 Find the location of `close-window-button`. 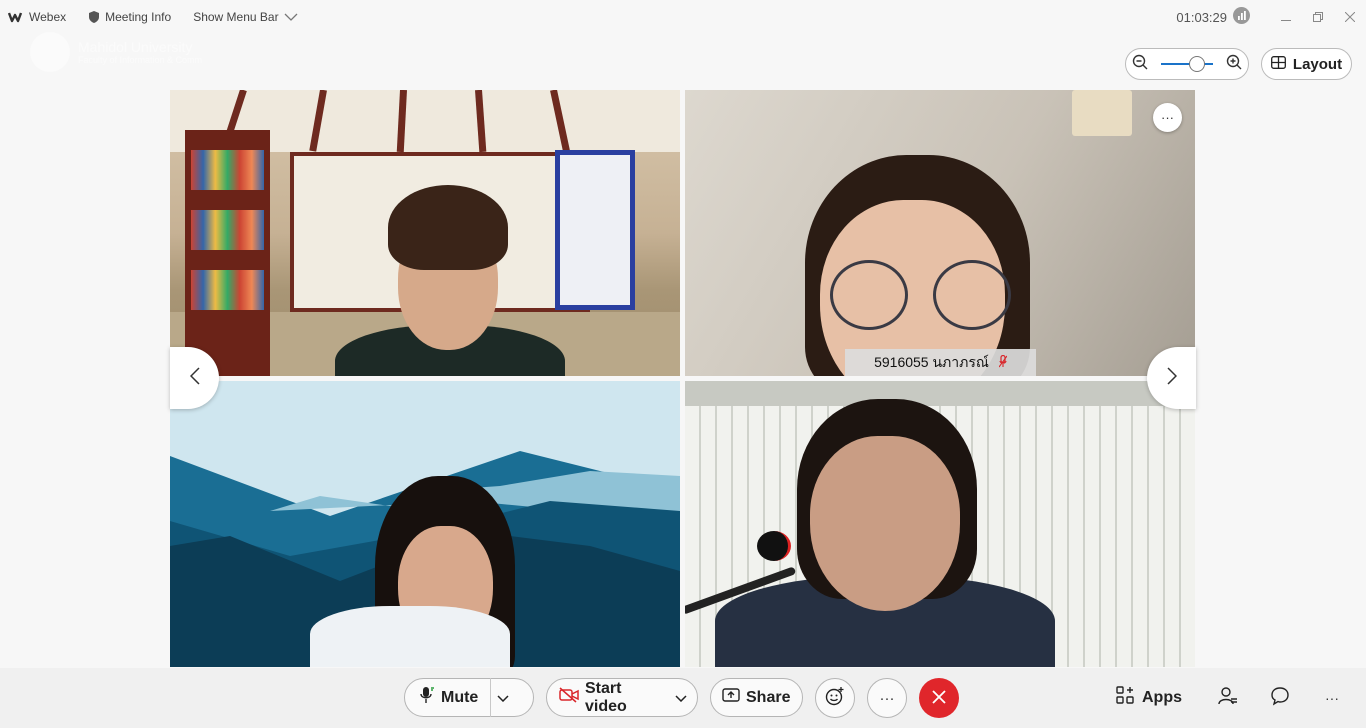

close-window-button is located at coordinates (1350, 17).